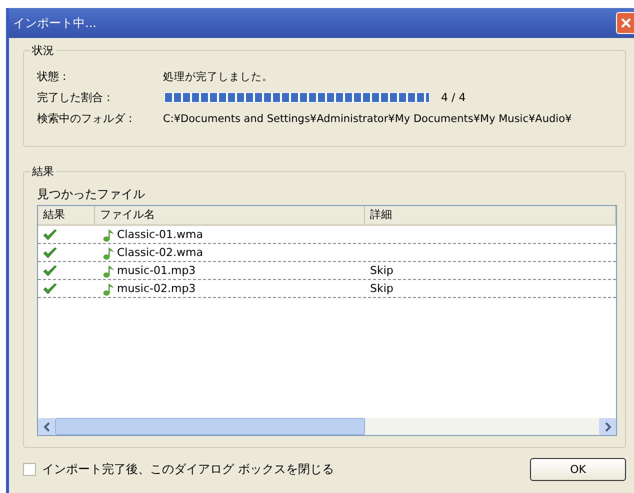  What do you see at coordinates (156, 270) in the screenshot?
I see `file-name: music-01.mp3` at bounding box center [156, 270].